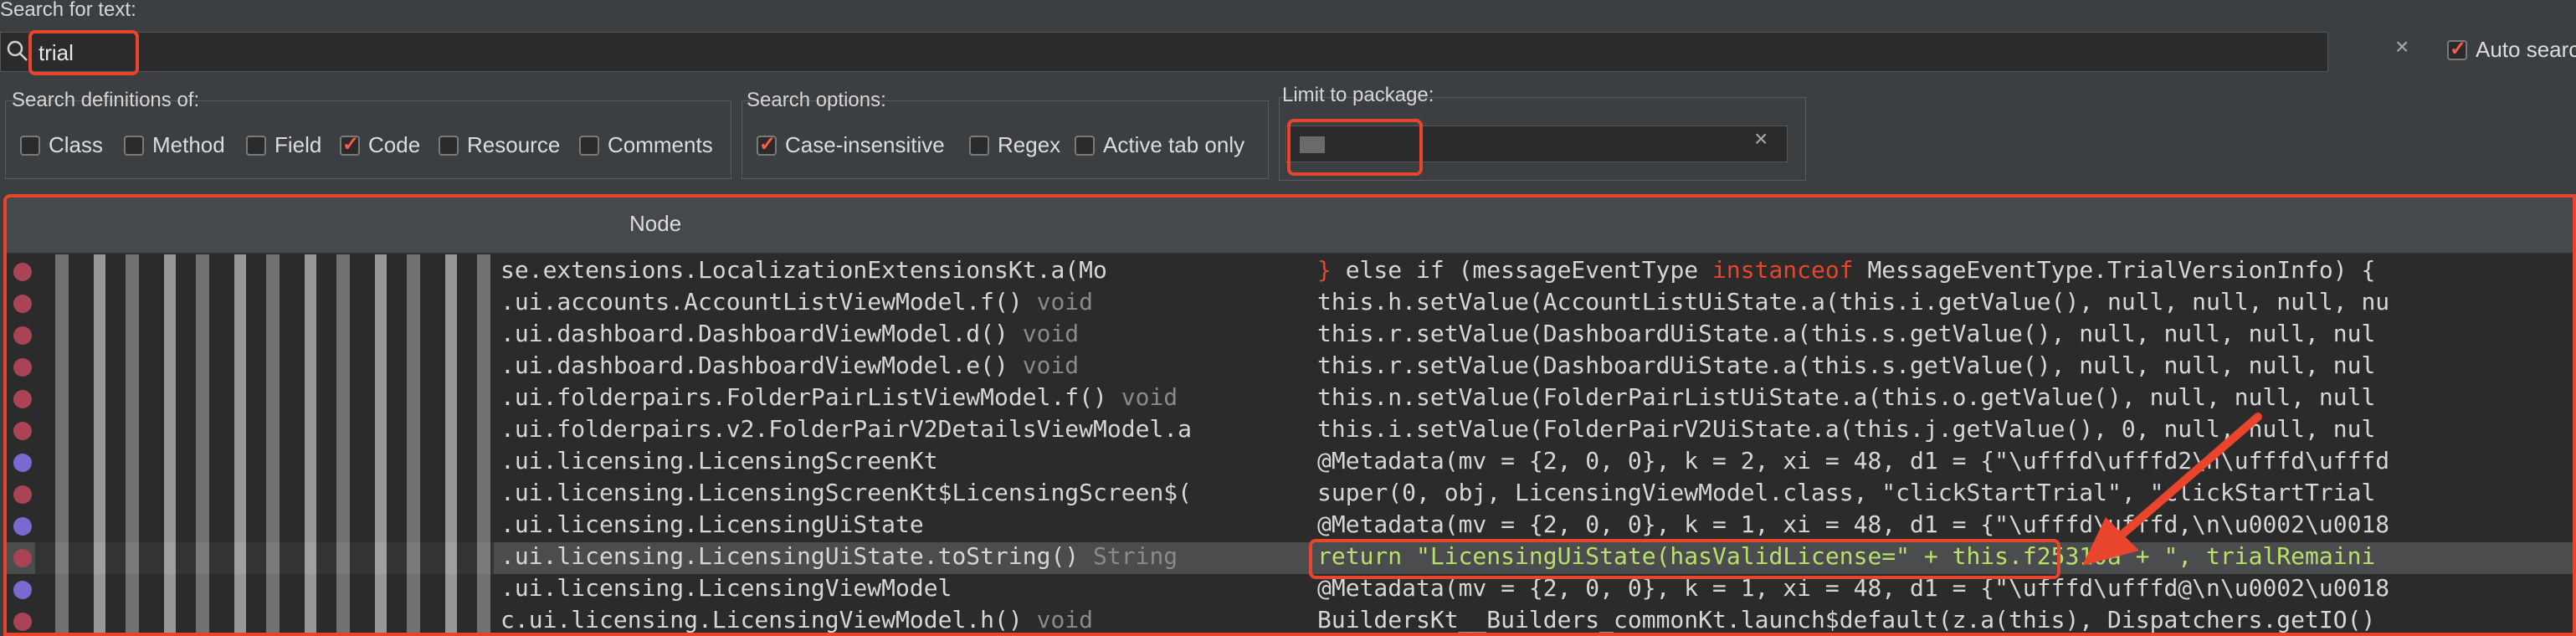 The height and width of the screenshot is (636, 2576). Describe the element at coordinates (767, 144) in the screenshot. I see `opt-case-insensitive-check` at that location.